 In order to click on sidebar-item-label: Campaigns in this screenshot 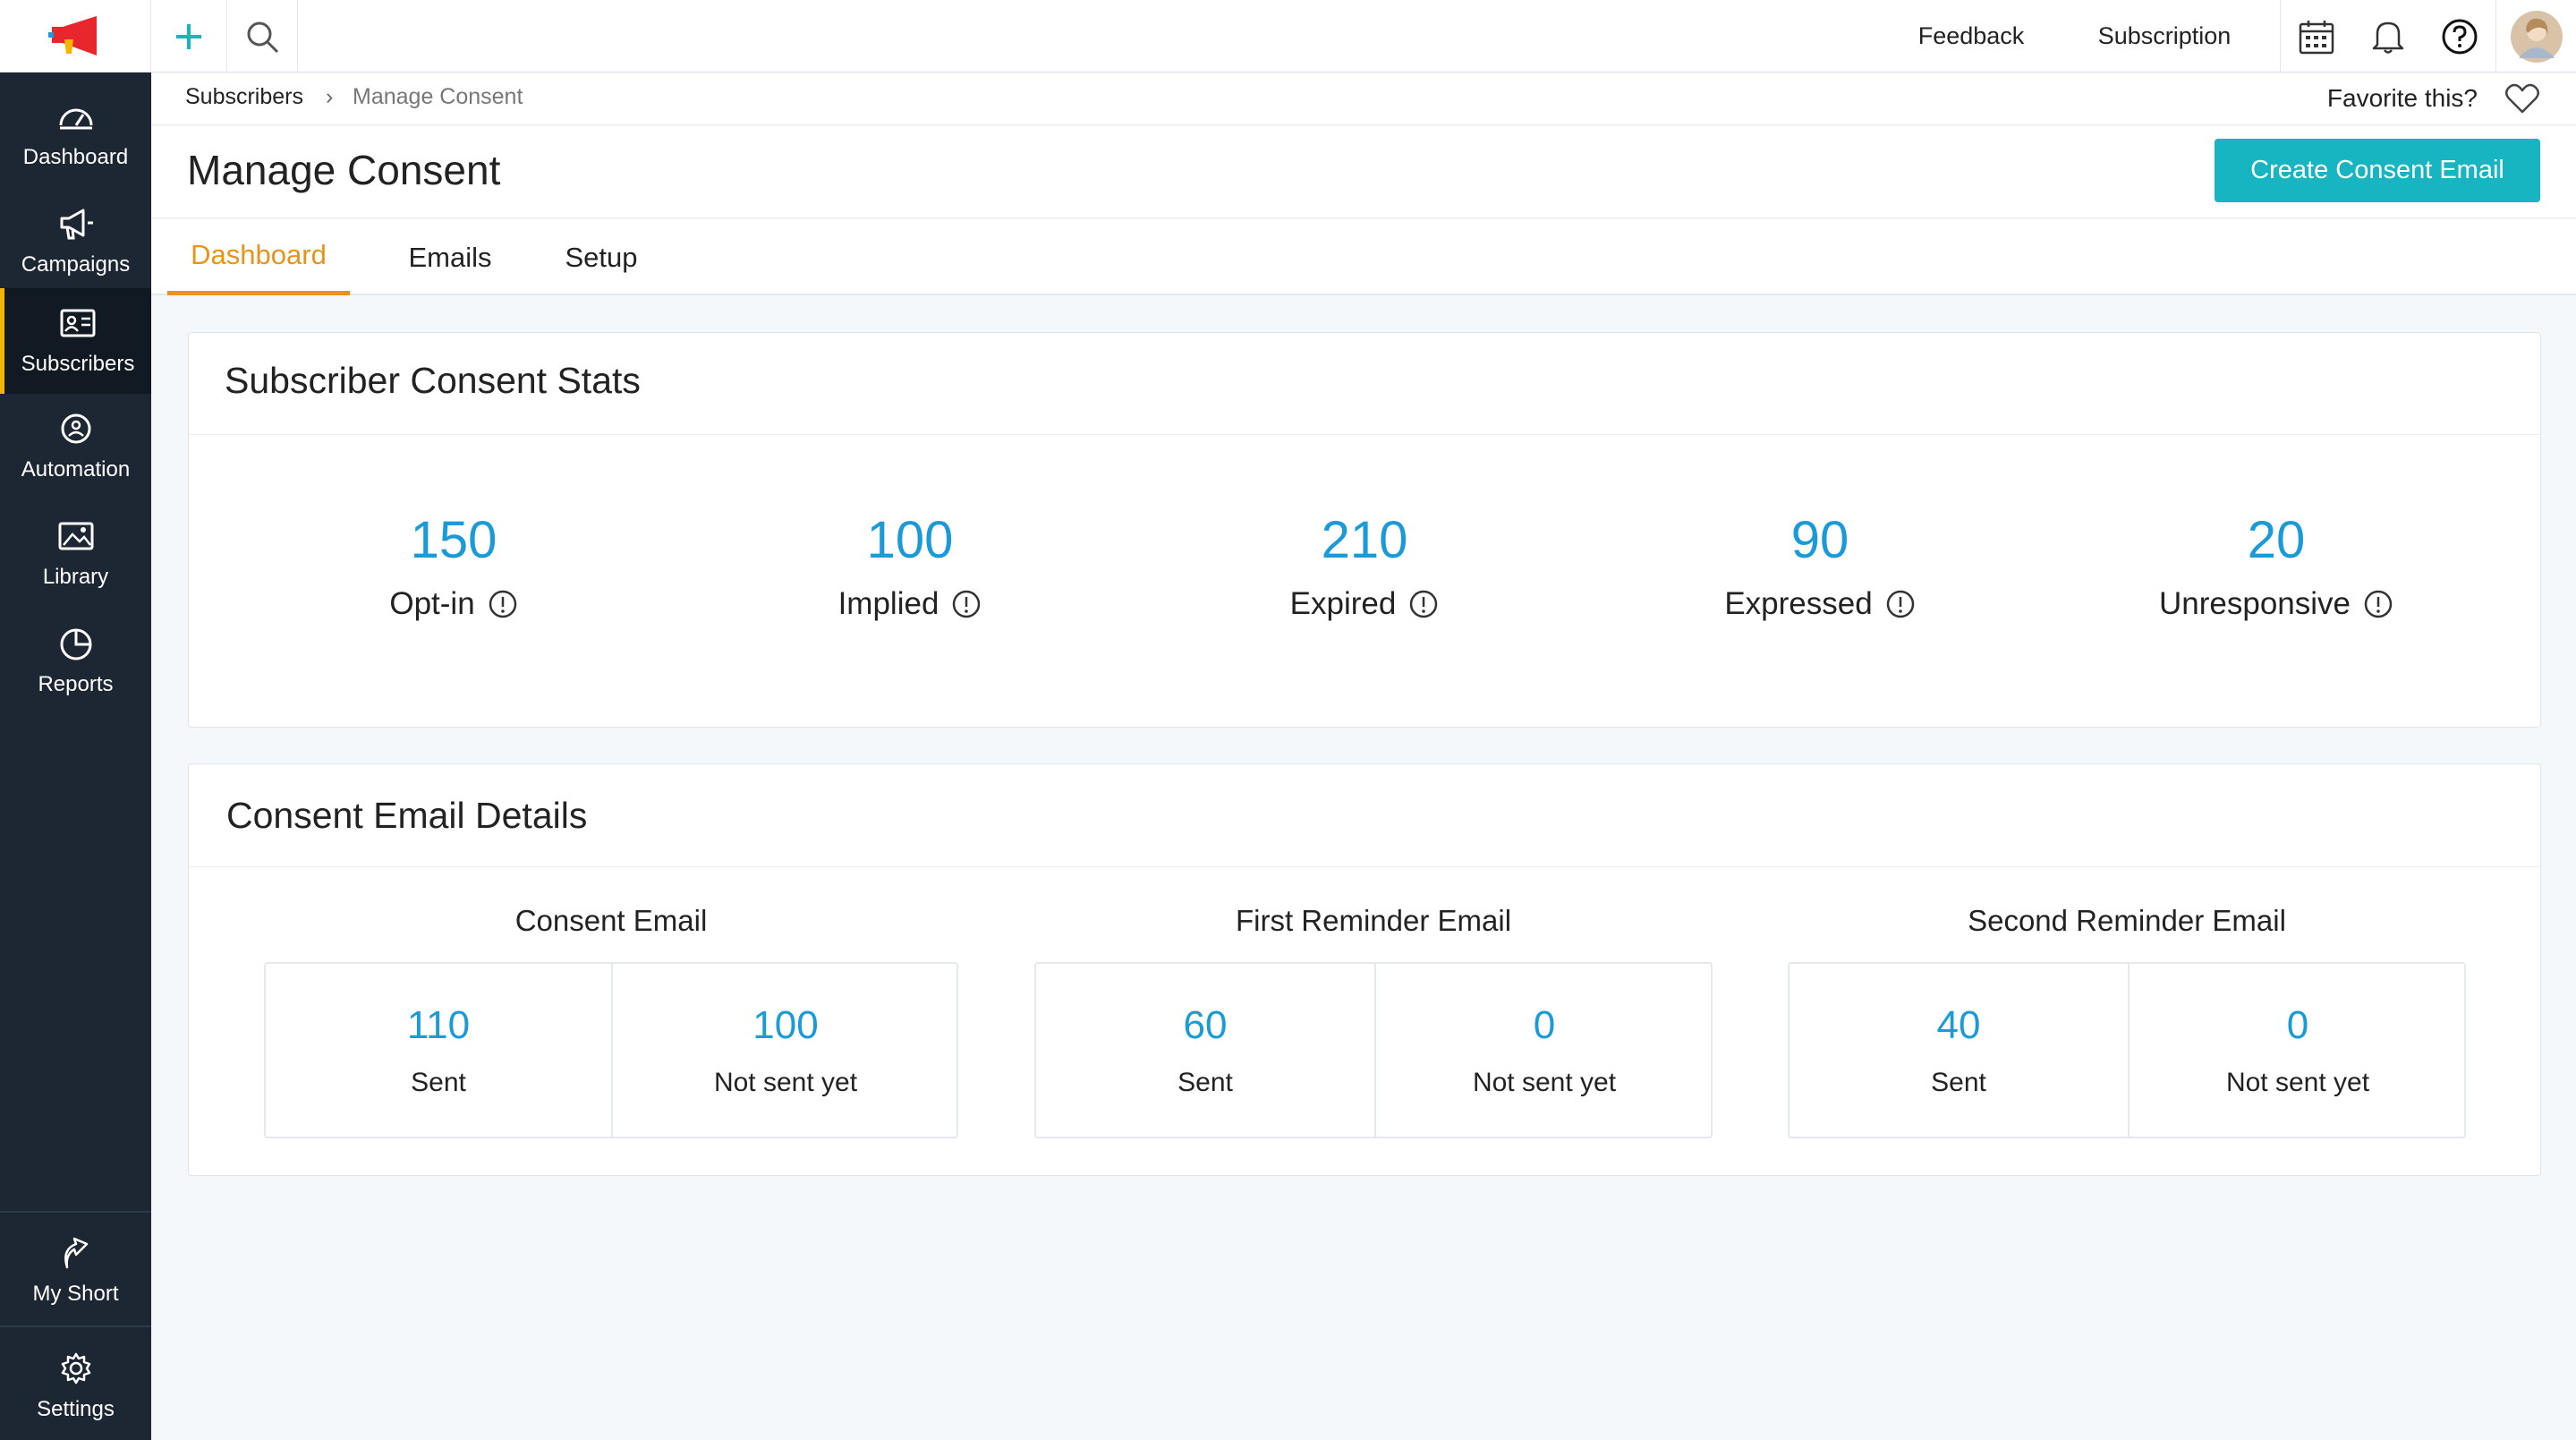, I will do `click(76, 264)`.